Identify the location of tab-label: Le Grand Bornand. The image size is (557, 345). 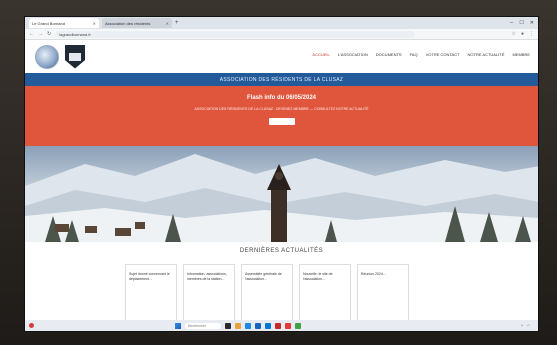
(48, 23).